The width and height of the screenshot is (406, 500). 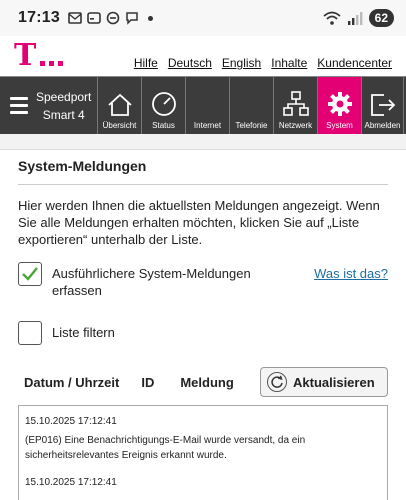 I want to click on subheader-bar, so click(x=203, y=142).